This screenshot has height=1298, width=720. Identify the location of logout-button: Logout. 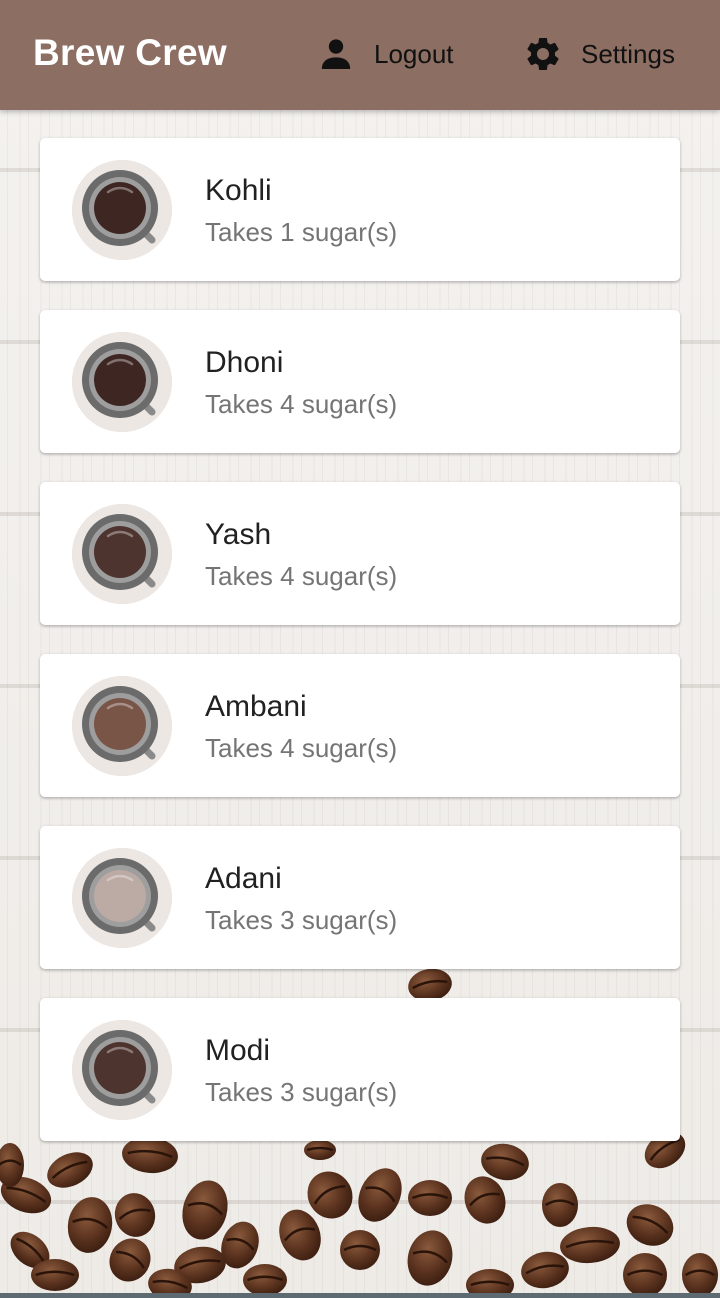
(385, 54).